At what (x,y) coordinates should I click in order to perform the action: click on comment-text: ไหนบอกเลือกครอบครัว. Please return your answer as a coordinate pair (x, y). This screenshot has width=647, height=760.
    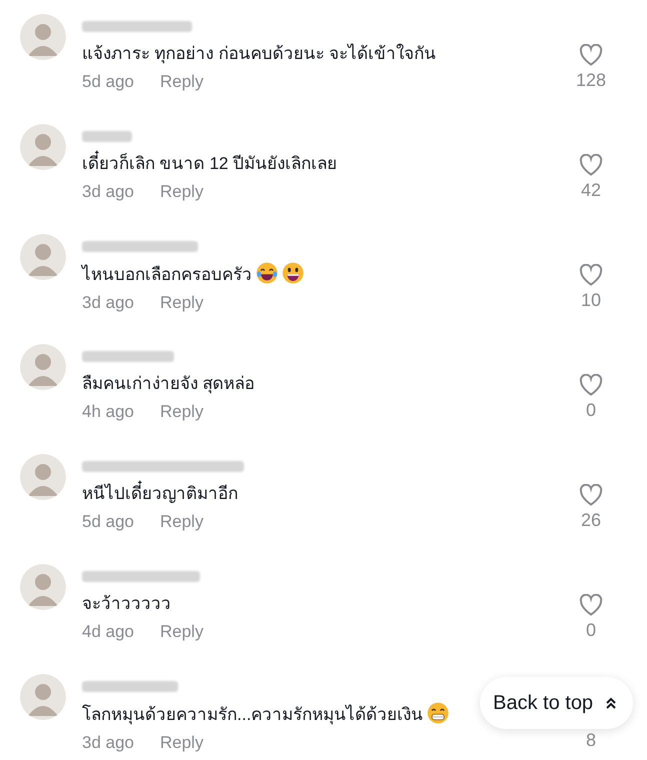
    Looking at the image, I should click on (321, 274).